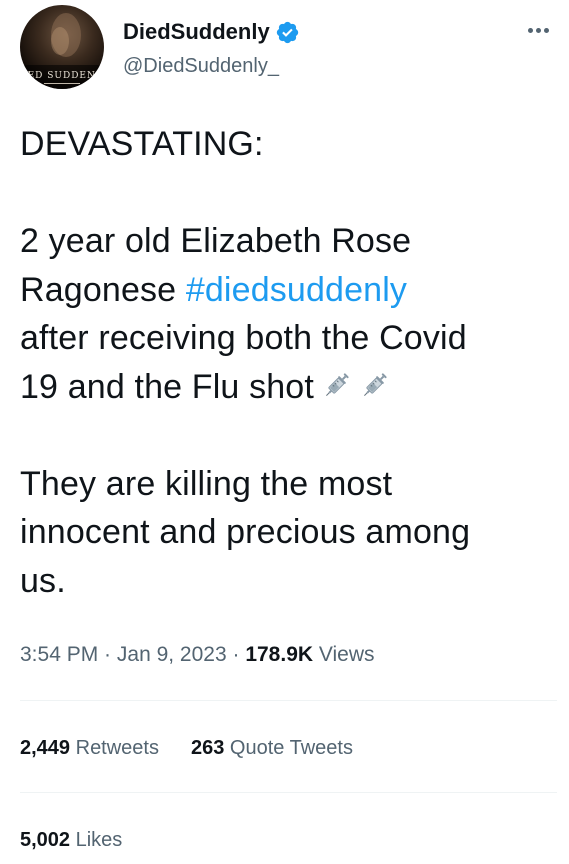 Image resolution: width=569 pixels, height=864 pixels. Describe the element at coordinates (114, 748) in the screenshot. I see `retweets-label: Retweets` at that location.